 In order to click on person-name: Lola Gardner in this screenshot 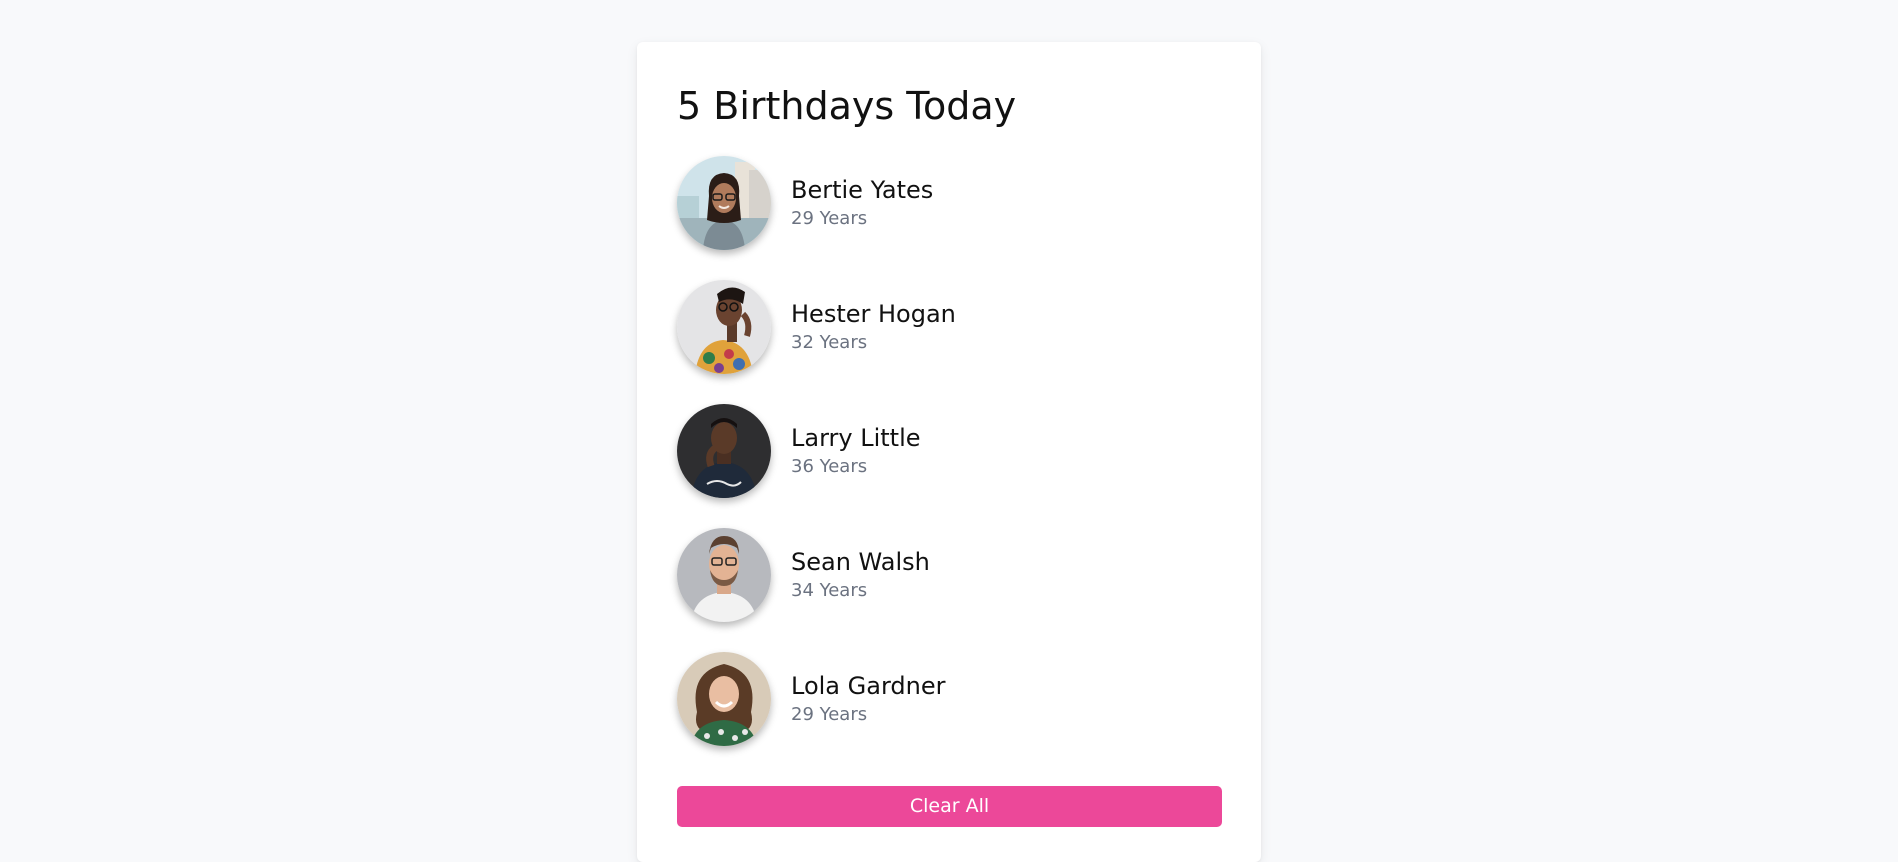, I will do `click(868, 686)`.